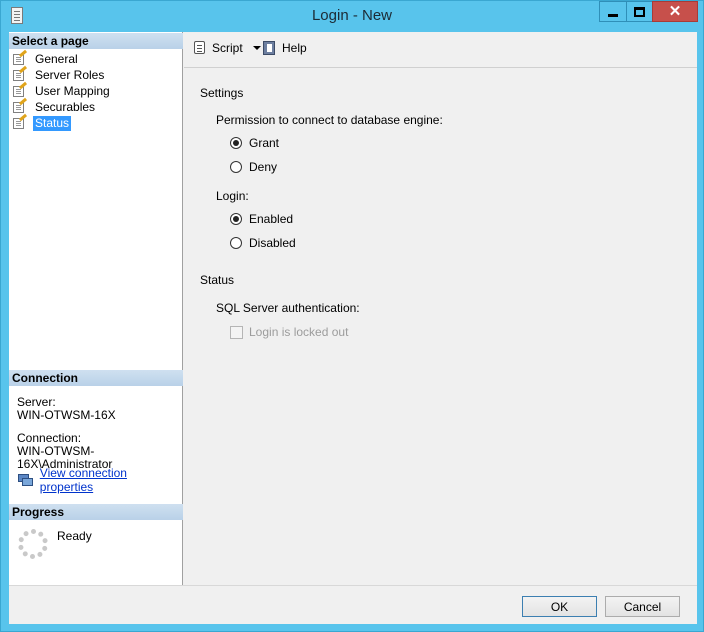 This screenshot has width=704, height=632. What do you see at coordinates (25, 480) in the screenshot?
I see `network-icon` at bounding box center [25, 480].